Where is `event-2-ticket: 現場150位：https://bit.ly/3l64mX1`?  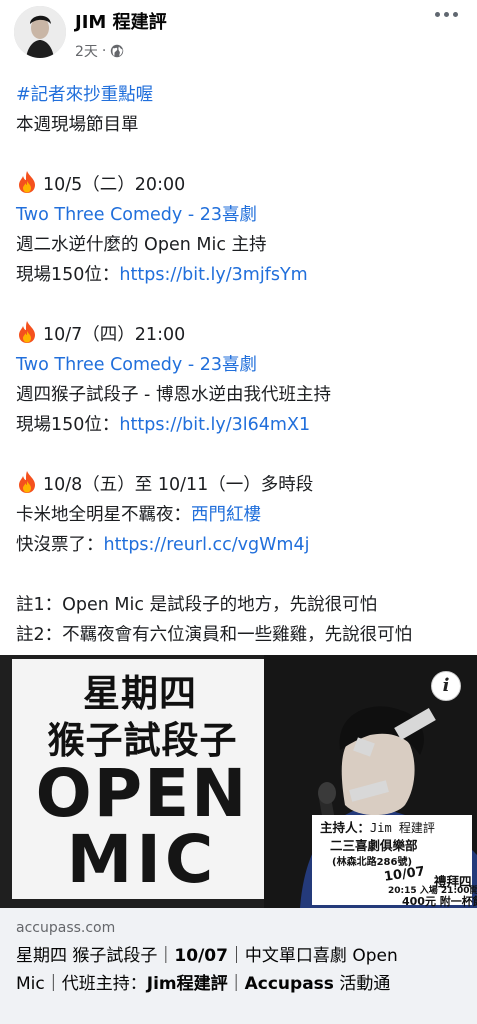 event-2-ticket: 現場150位：https://bit.ly/3l64mX1 is located at coordinates (163, 425).